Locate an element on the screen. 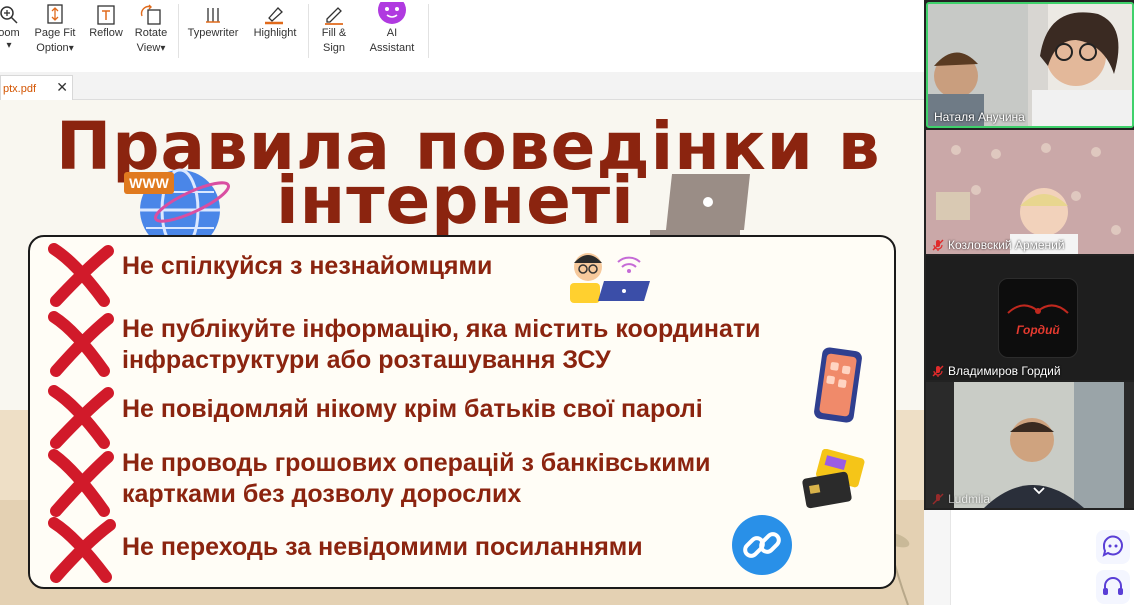 This screenshot has height=605, width=1134. typewriter-button: Typewriter is located at coordinates (213, 30).